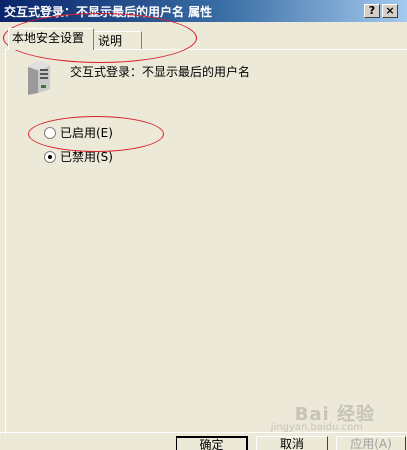  What do you see at coordinates (372, 11) in the screenshot?
I see `help-button: ?` at bounding box center [372, 11].